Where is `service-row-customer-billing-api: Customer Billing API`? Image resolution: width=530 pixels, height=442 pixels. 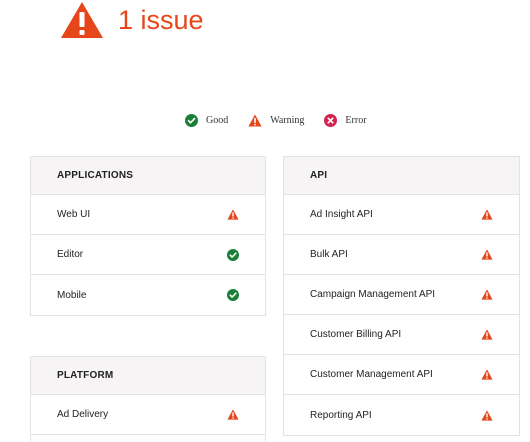 service-row-customer-billing-api: Customer Billing API is located at coordinates (401, 335).